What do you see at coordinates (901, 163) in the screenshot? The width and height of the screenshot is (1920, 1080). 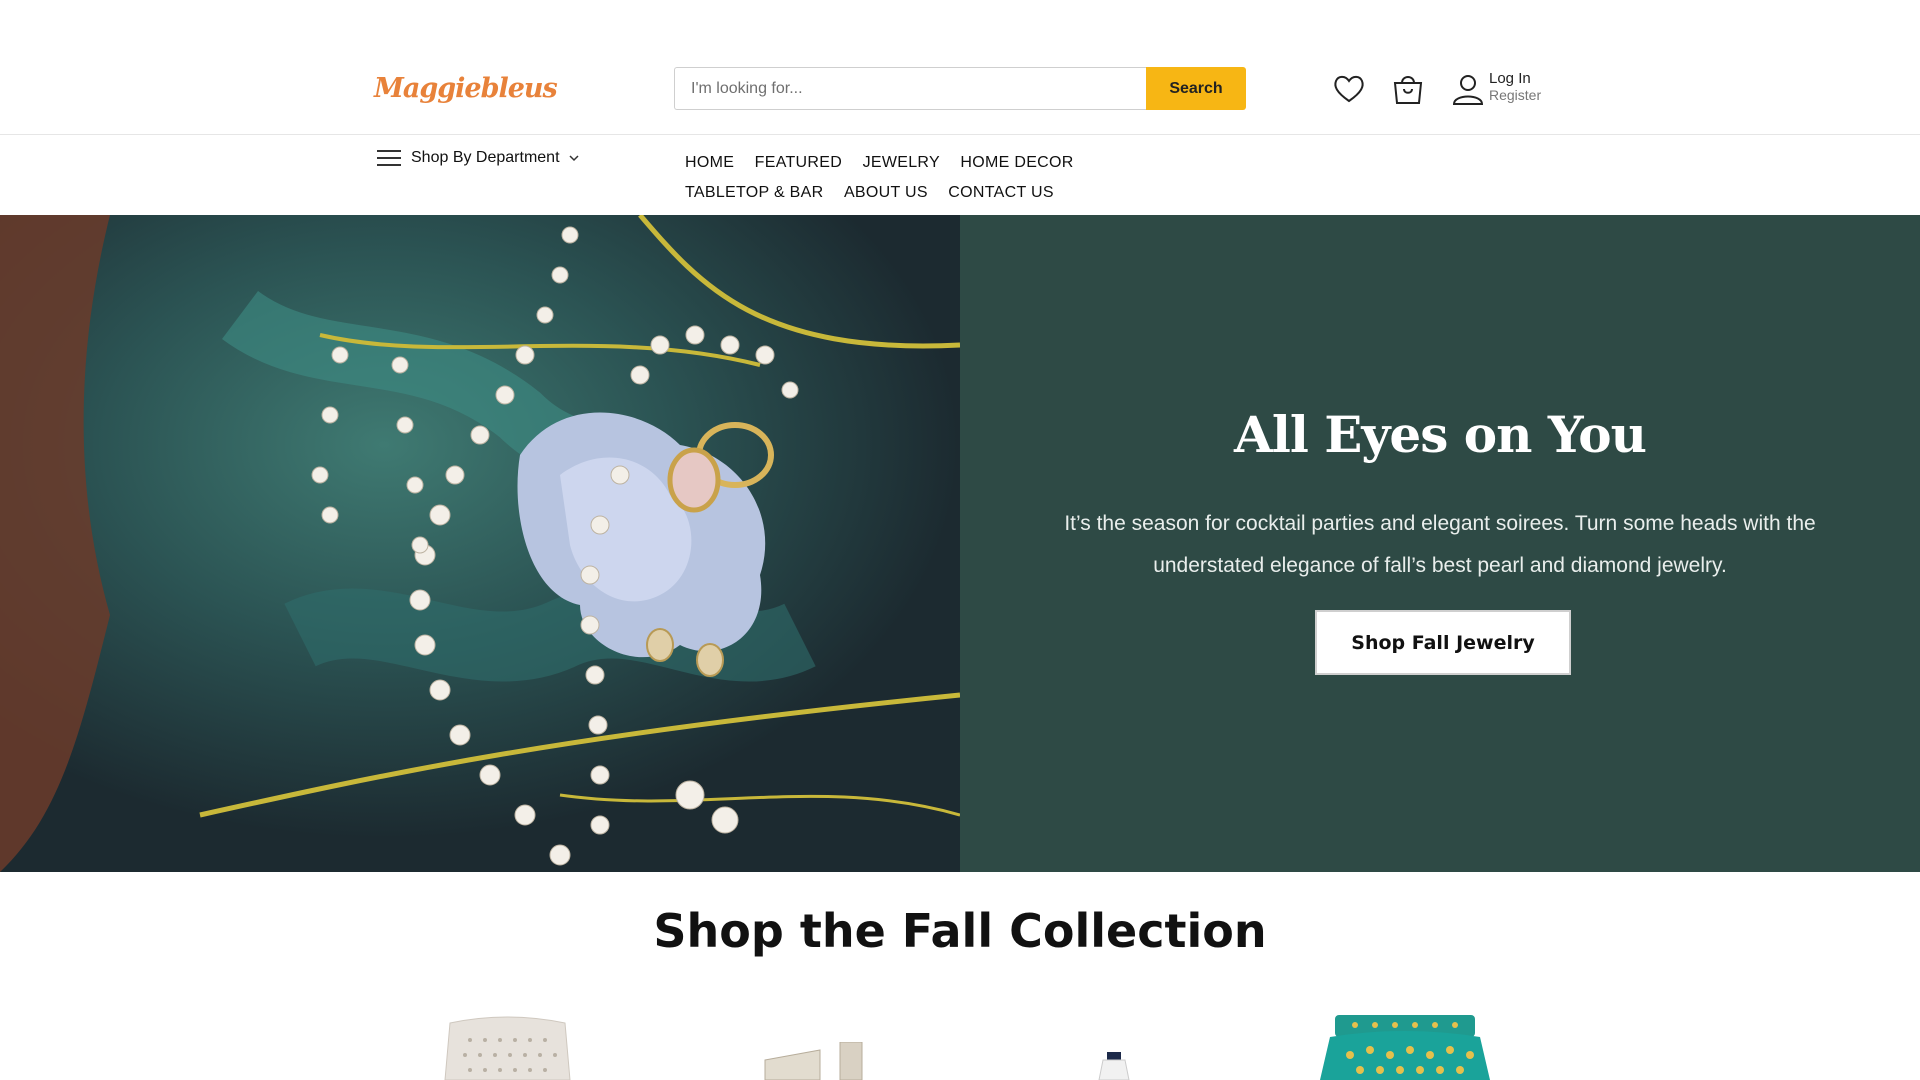 I see `nav-item-jewelry: JEWELRY` at bounding box center [901, 163].